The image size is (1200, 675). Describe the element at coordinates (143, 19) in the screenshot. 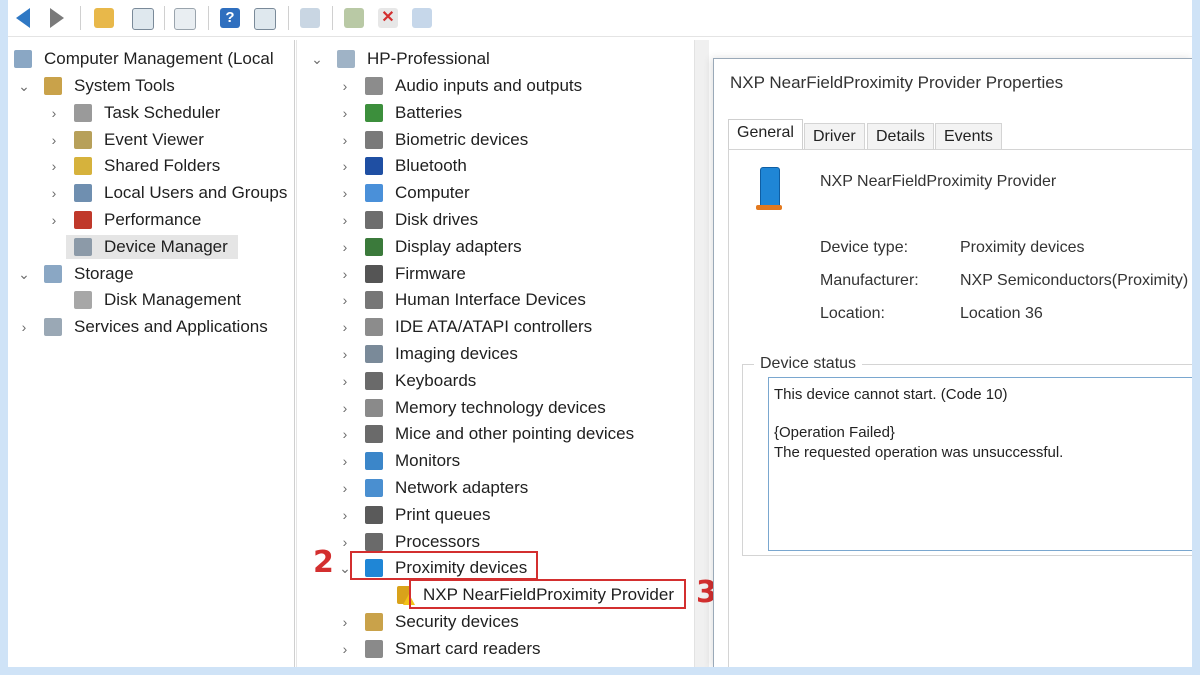

I see `show-hide-tree-icon` at that location.